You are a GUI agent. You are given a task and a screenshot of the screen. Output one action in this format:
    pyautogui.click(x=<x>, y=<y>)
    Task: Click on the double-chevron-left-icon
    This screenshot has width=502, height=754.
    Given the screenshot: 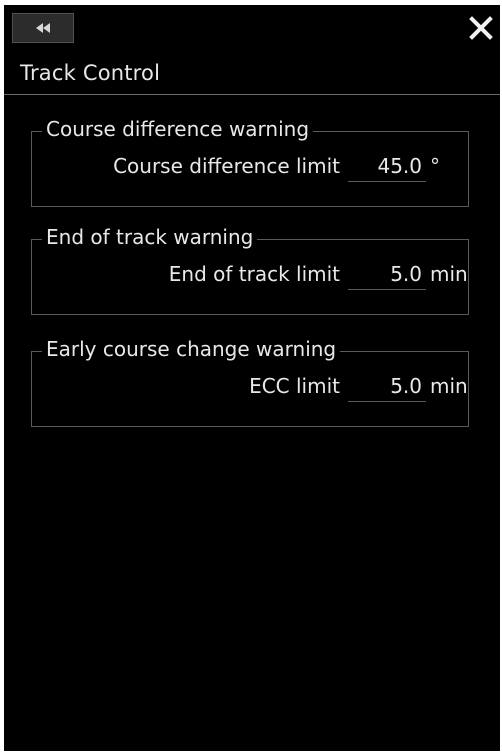 What is the action you would take?
    pyautogui.click(x=43, y=28)
    